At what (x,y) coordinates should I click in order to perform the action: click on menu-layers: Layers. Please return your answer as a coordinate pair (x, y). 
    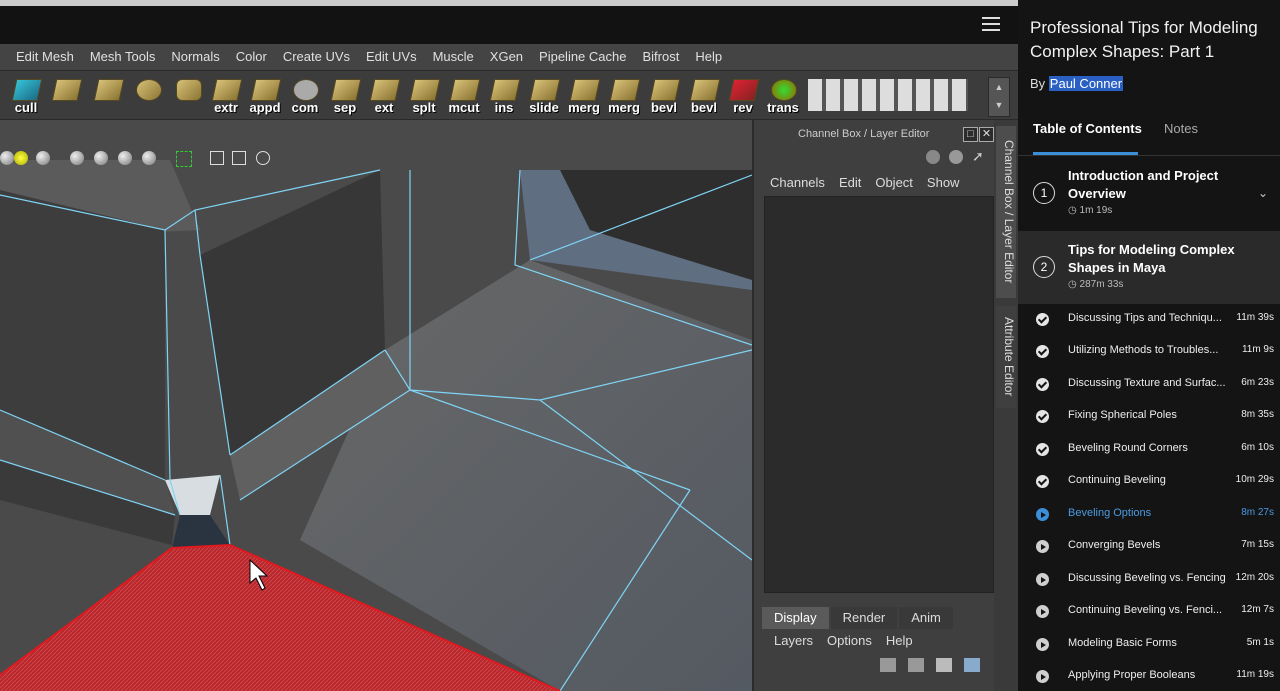
    Looking at the image, I should click on (793, 640).